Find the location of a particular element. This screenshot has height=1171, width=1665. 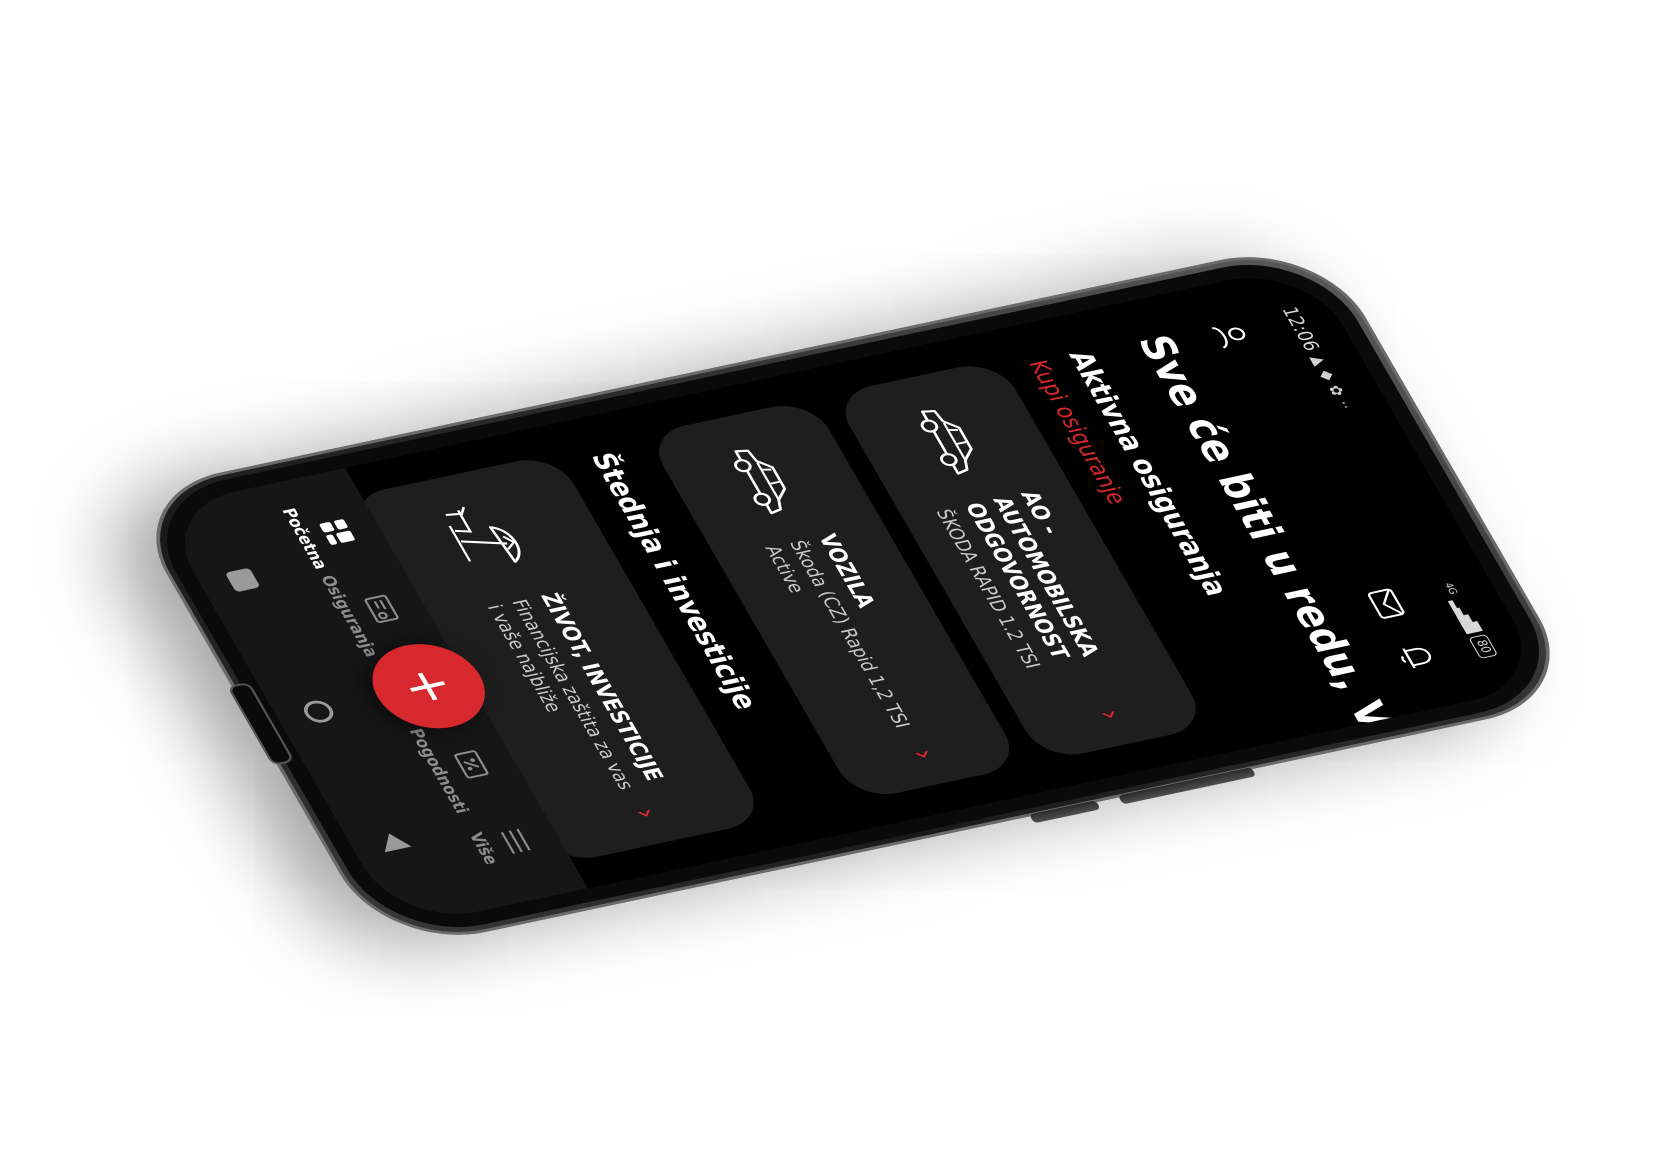

profile-button is located at coordinates (1230, 334).